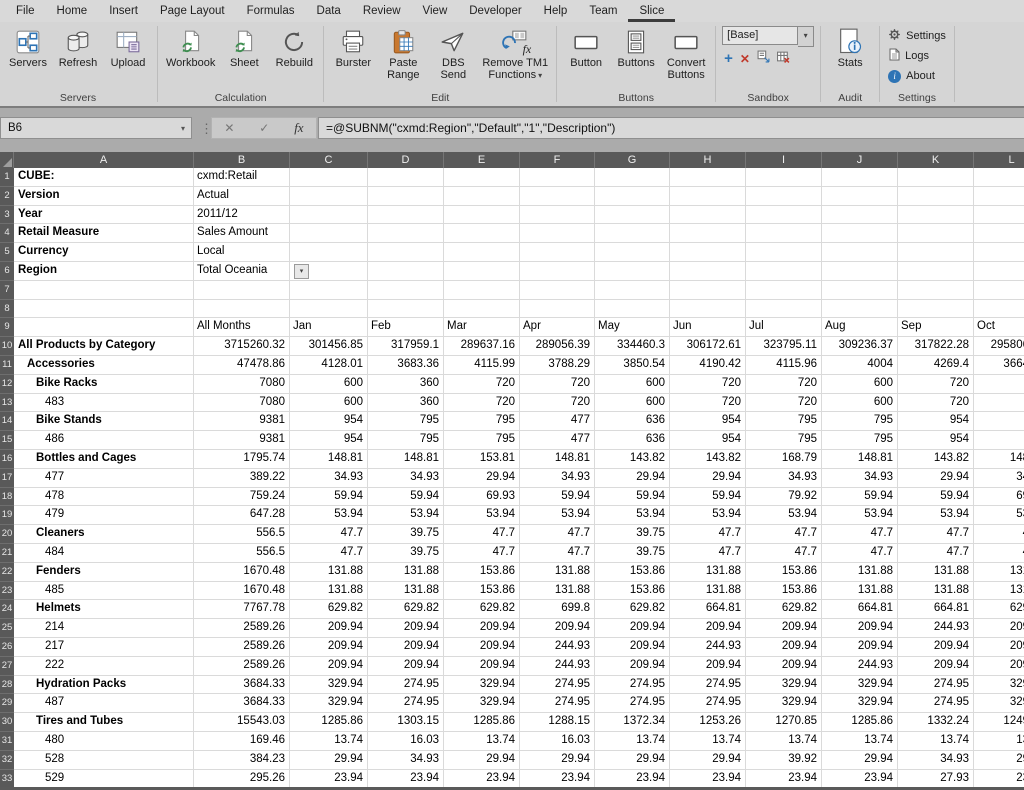  What do you see at coordinates (242, 346) in the screenshot?
I see `cell-B10: 3715260.32` at bounding box center [242, 346].